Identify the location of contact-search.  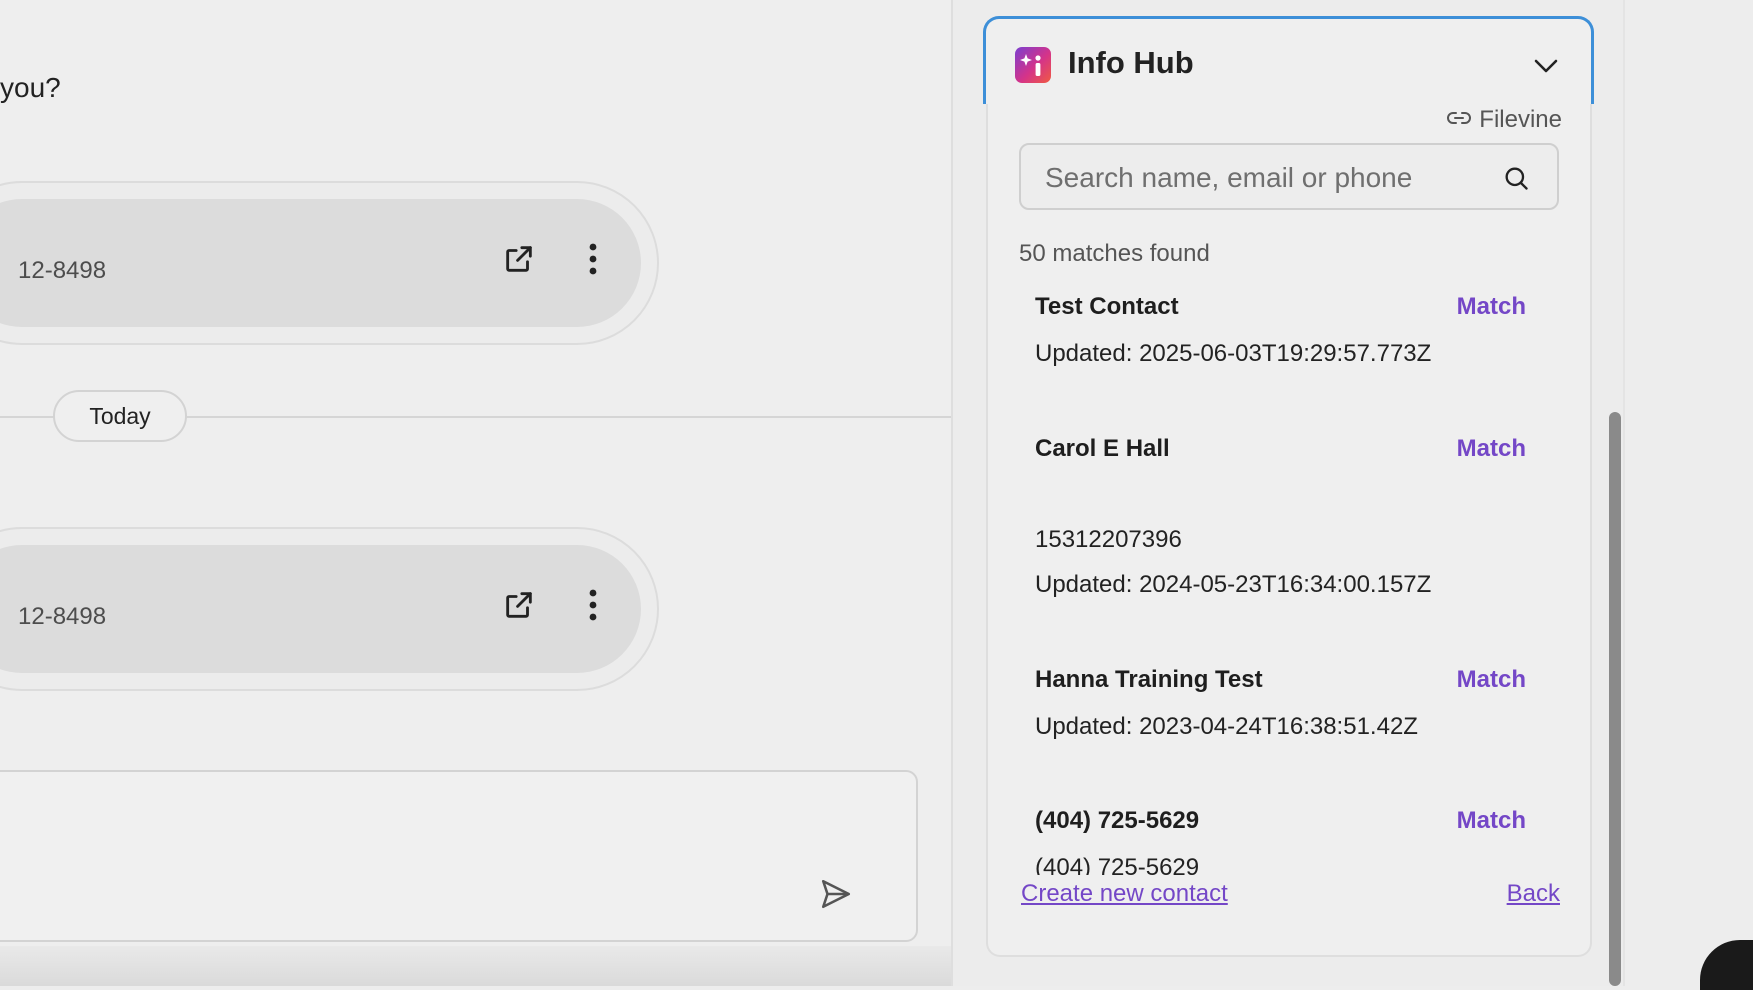
(1289, 176).